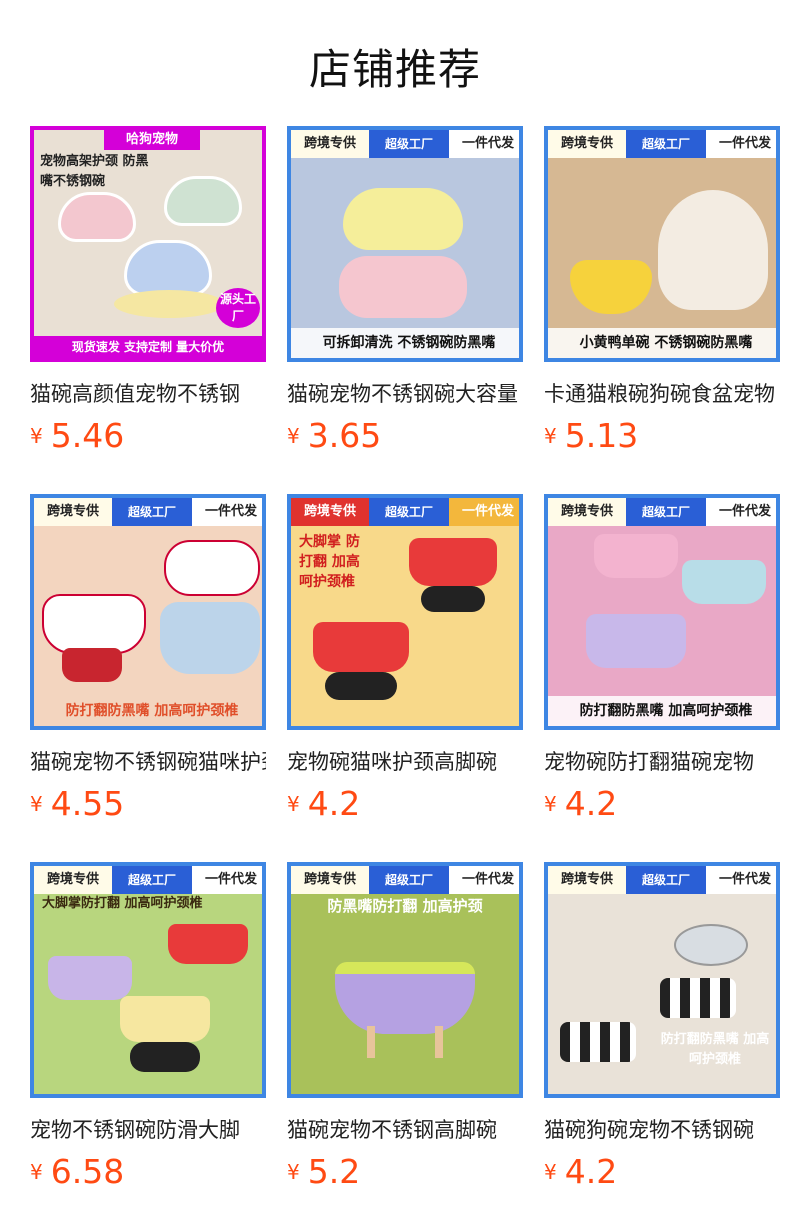 This screenshot has height=1232, width=790. I want to click on product-title: 猫碗宠物不锈钢碗猫咪护颈, so click(148, 761).